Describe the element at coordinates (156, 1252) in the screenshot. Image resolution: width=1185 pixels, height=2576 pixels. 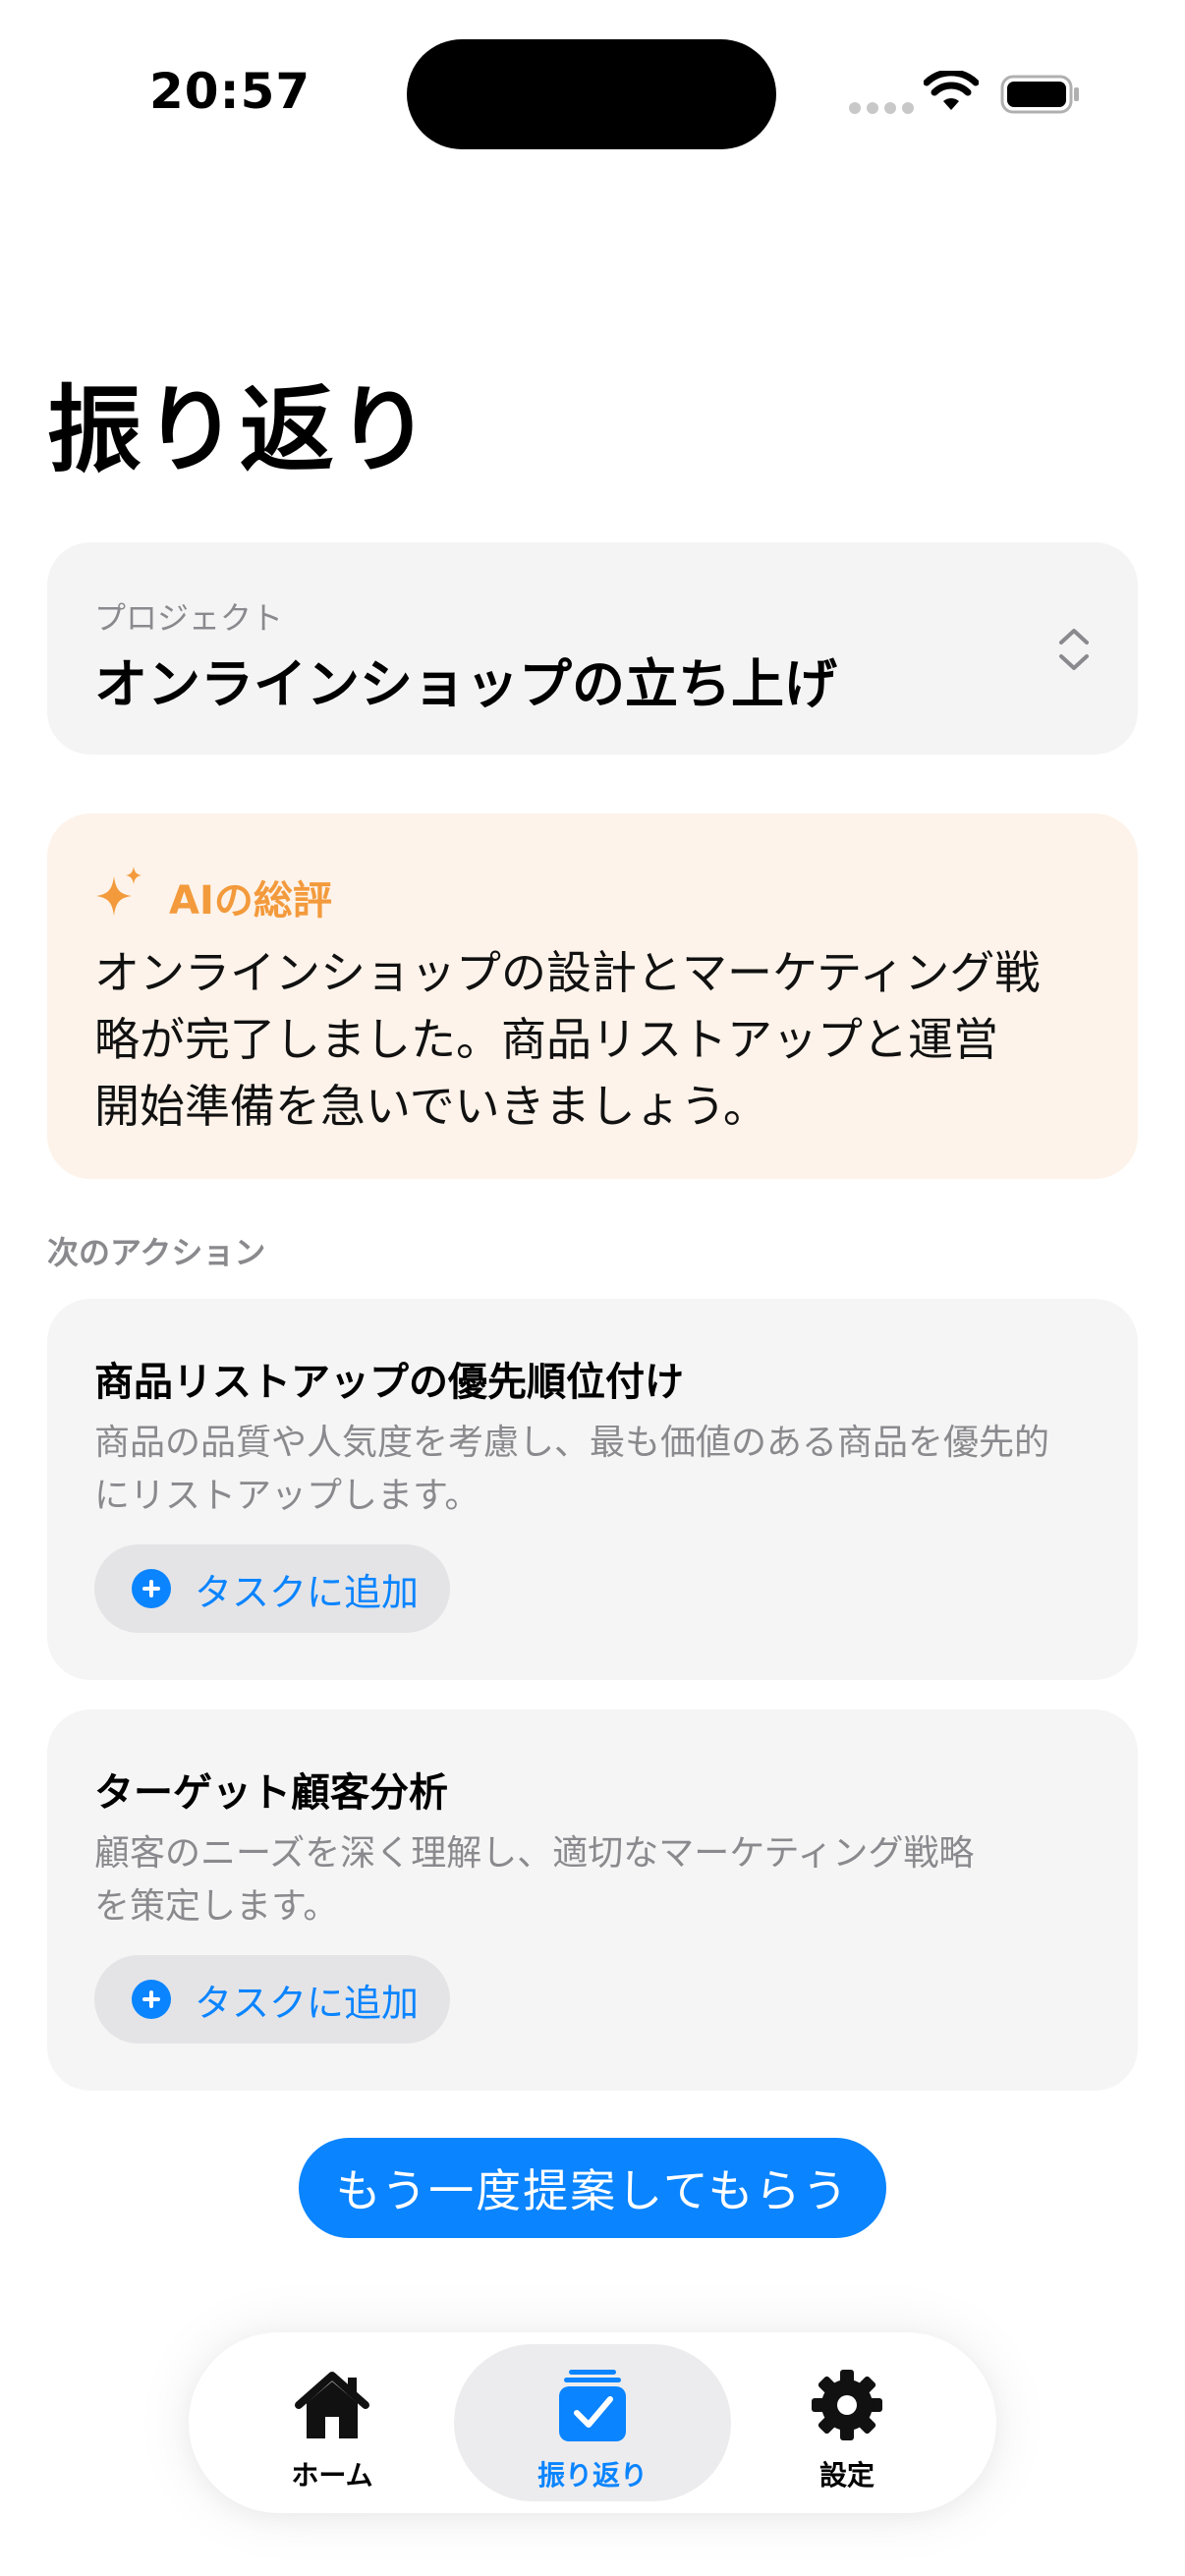
I see `next-actions-label: 次のアクション` at that location.